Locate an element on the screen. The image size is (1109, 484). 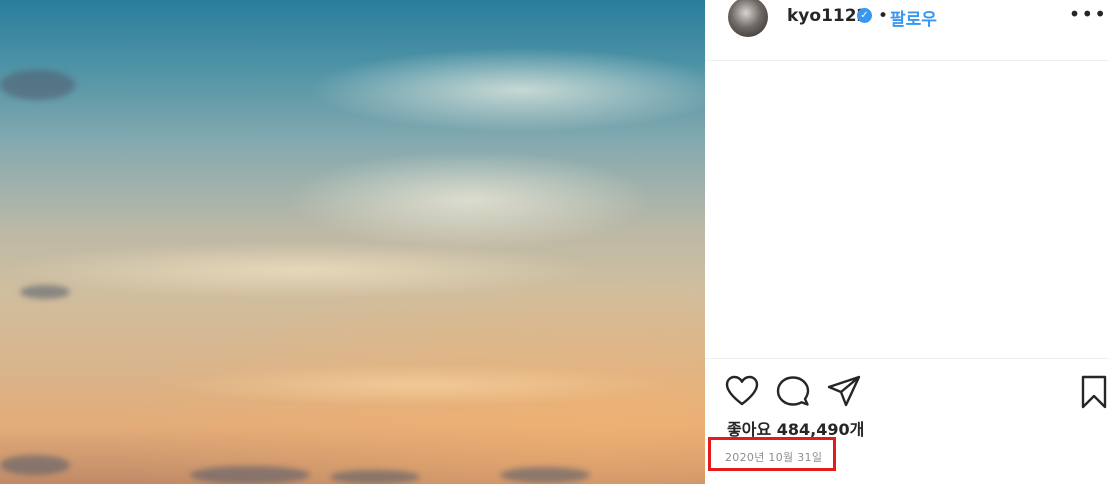
follow-button: 팔로우 is located at coordinates (913, 17).